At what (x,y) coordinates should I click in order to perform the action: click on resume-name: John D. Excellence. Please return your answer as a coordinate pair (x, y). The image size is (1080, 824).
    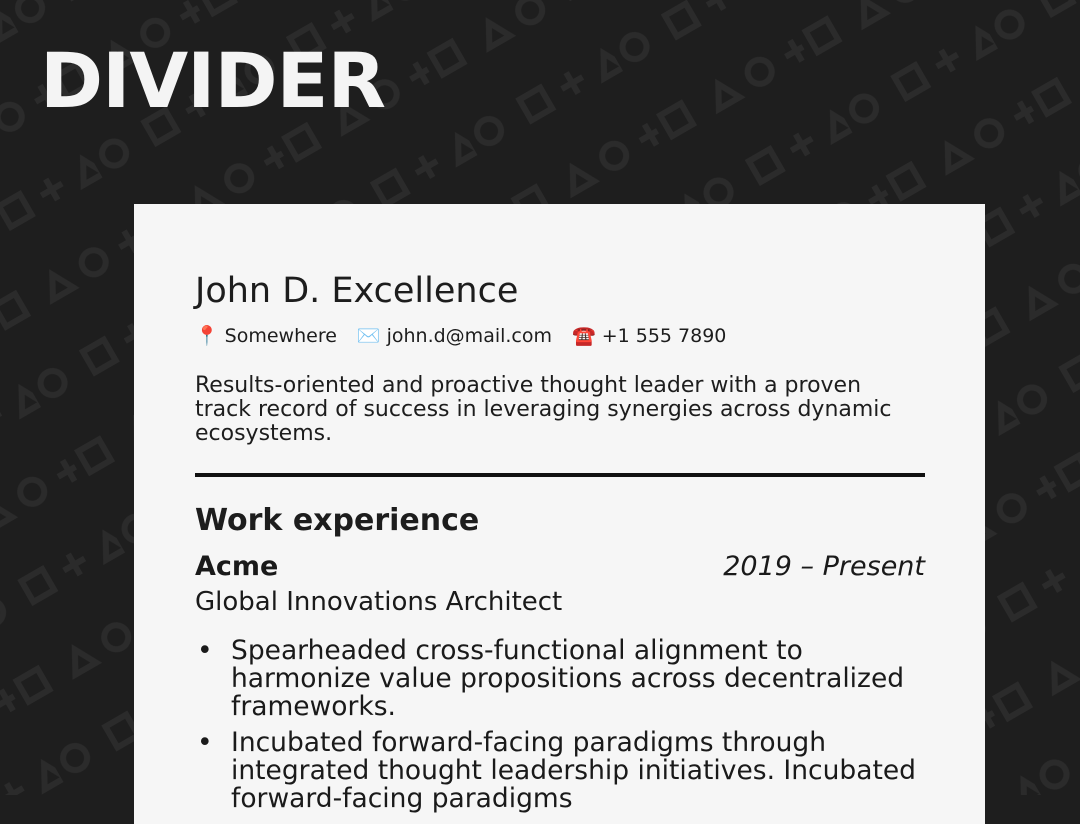
    Looking at the image, I should click on (357, 291).